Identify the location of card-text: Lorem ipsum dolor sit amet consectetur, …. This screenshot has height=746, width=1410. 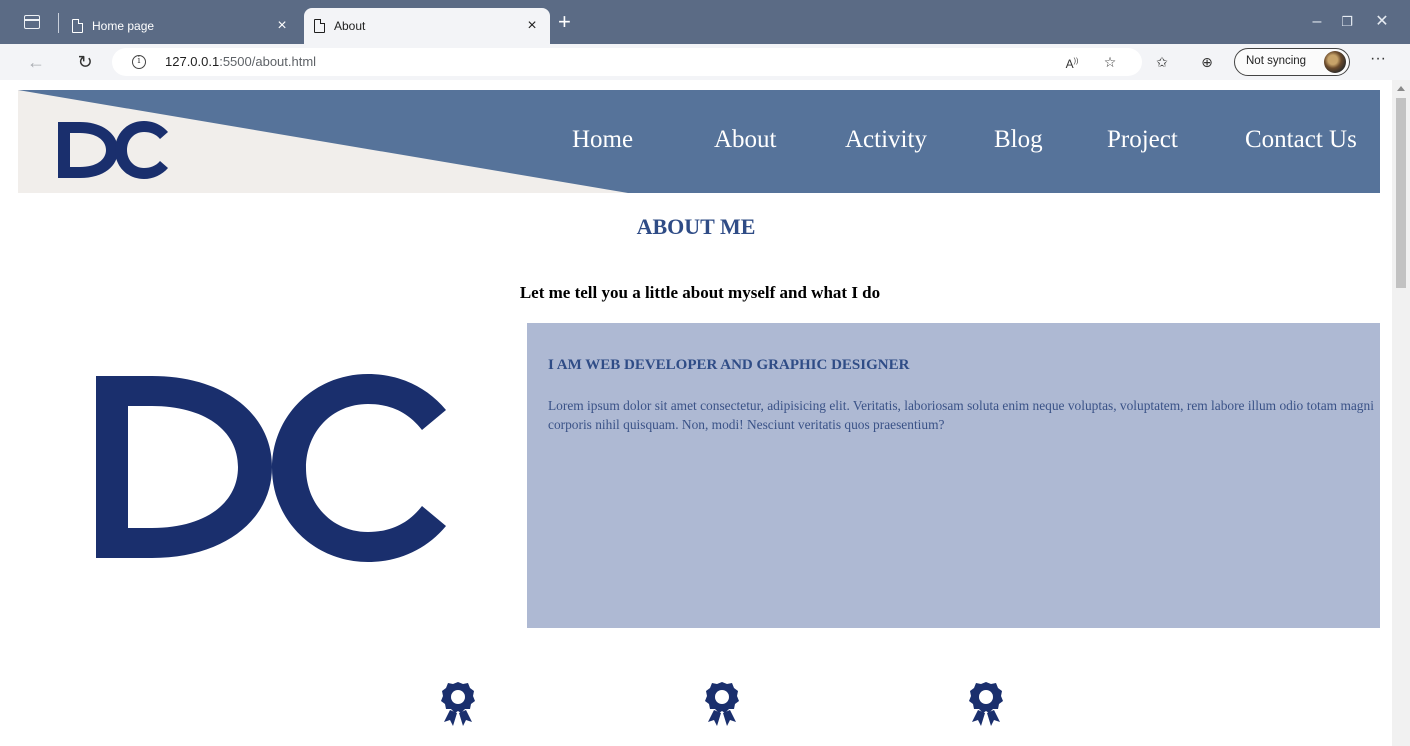
(961, 415).